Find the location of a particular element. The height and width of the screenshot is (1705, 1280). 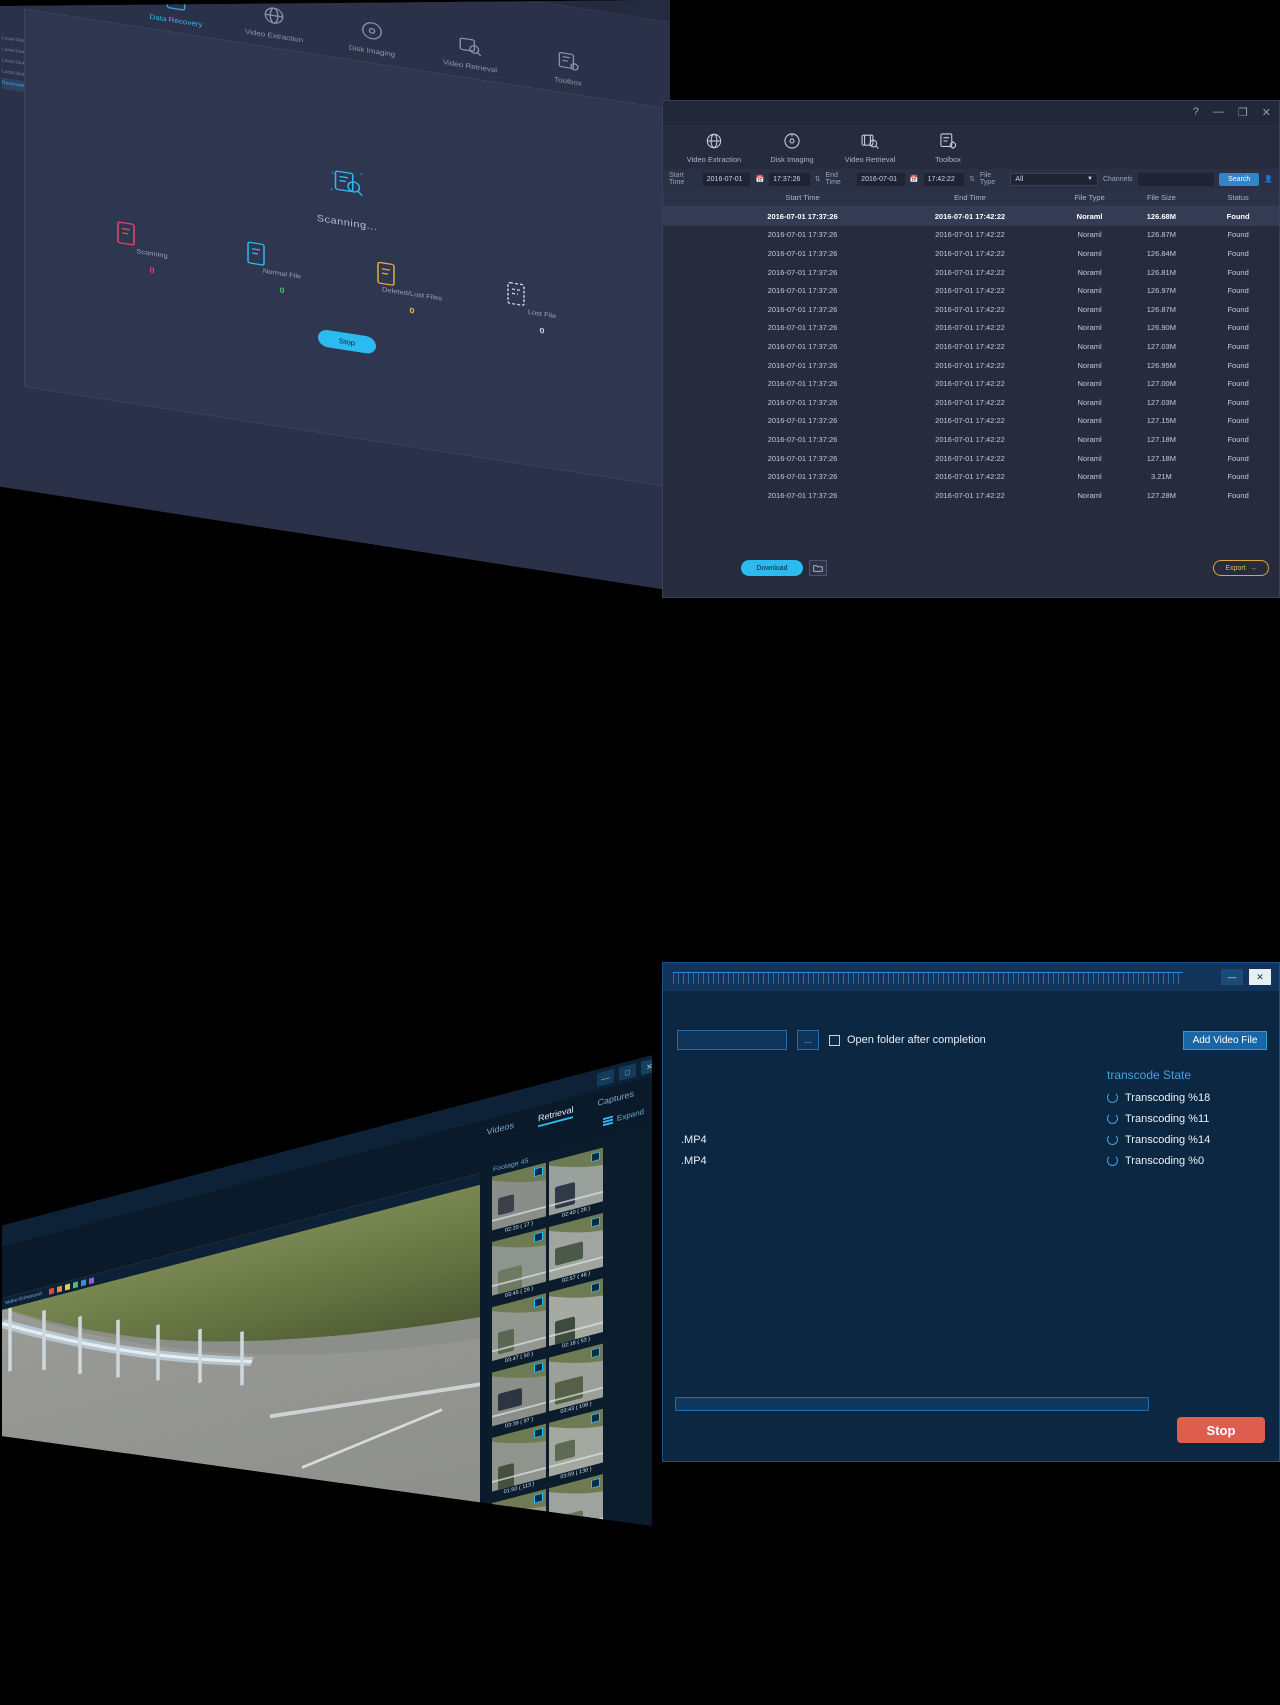

folder-icon is located at coordinates (818, 568).